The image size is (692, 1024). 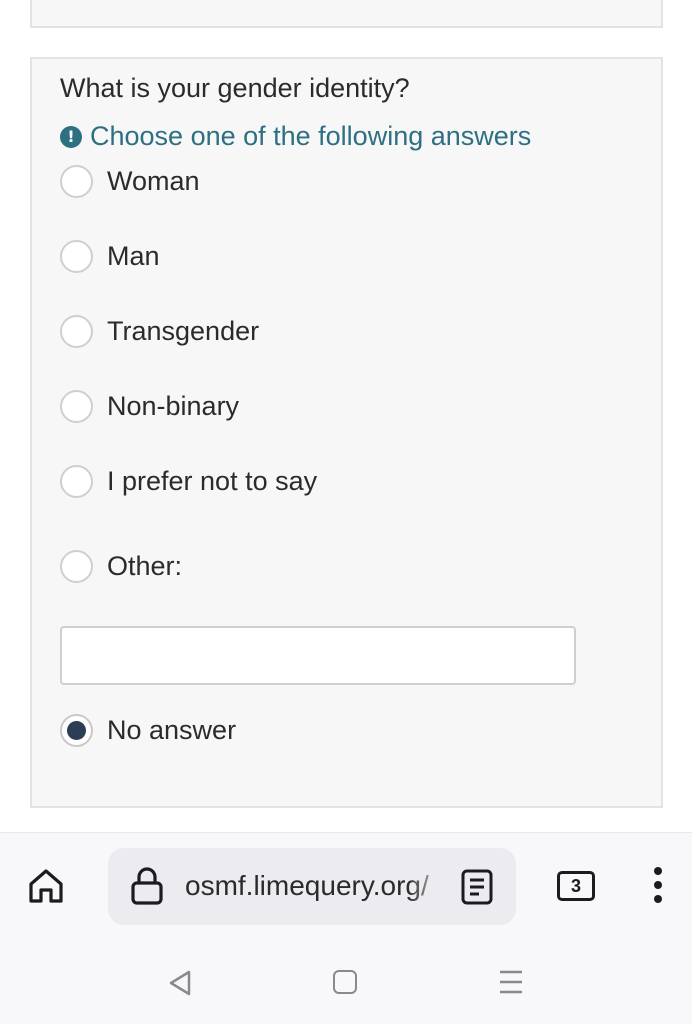 I want to click on lock-icon, so click(x=147, y=886).